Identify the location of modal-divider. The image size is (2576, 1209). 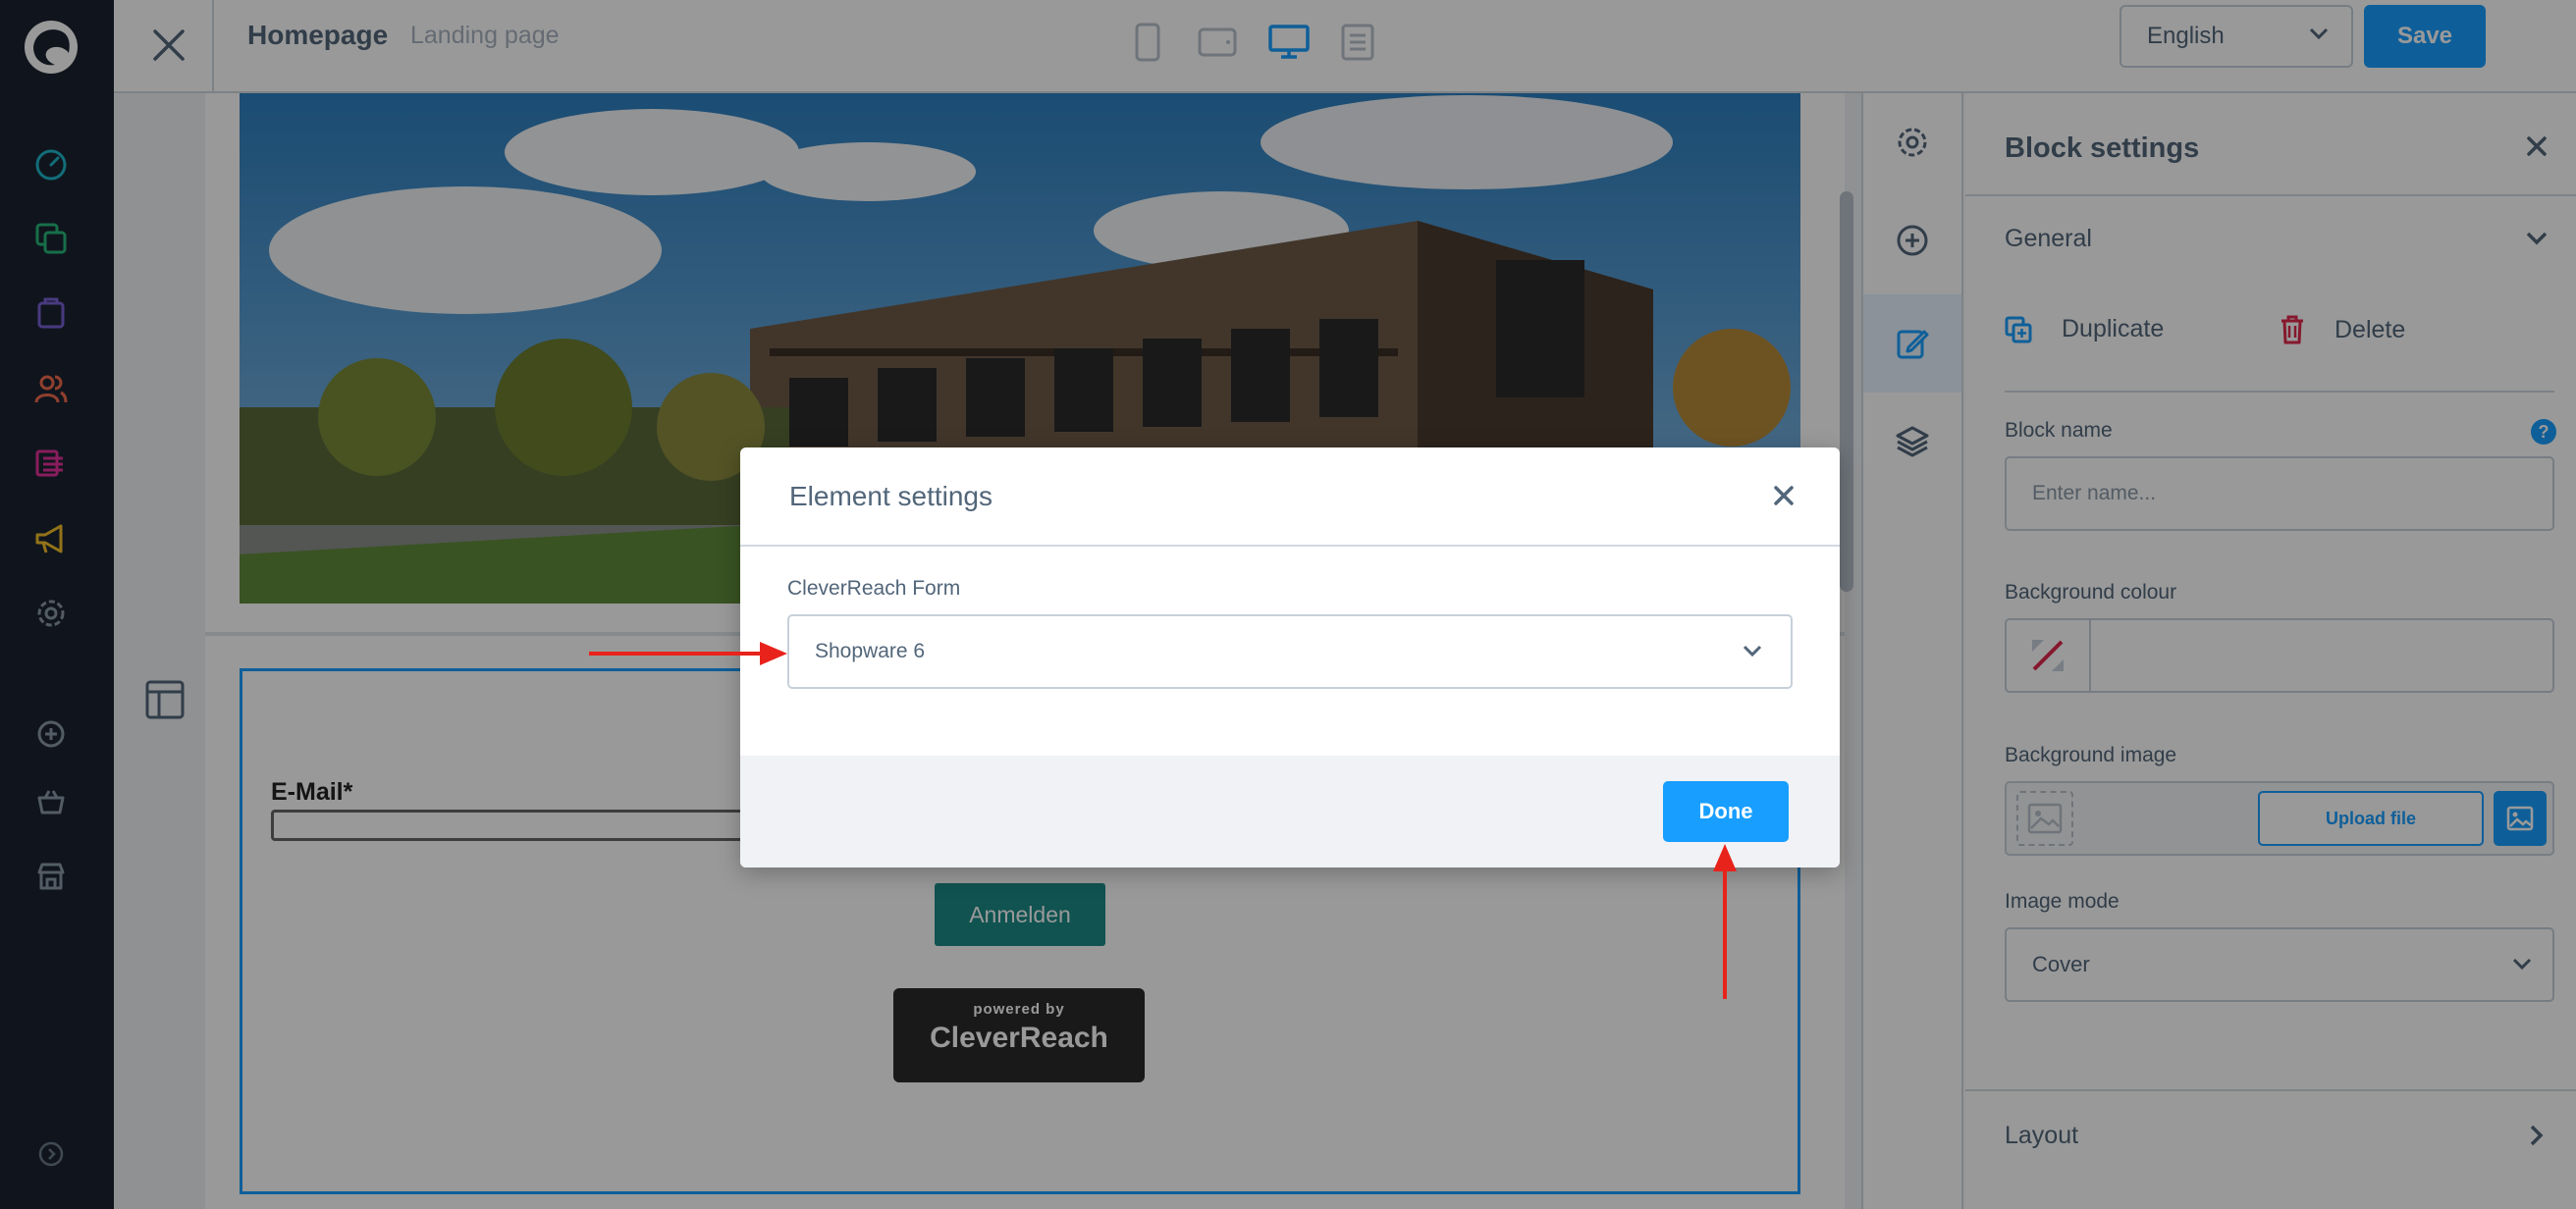
(1290, 546).